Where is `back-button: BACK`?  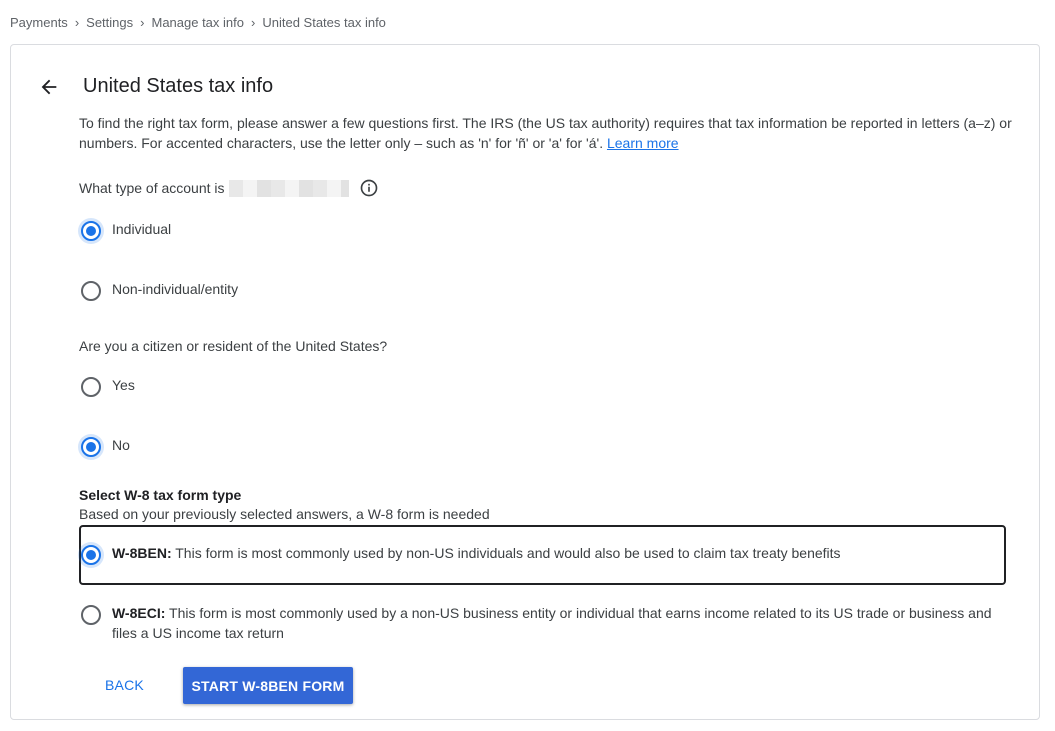 back-button: BACK is located at coordinates (124, 685).